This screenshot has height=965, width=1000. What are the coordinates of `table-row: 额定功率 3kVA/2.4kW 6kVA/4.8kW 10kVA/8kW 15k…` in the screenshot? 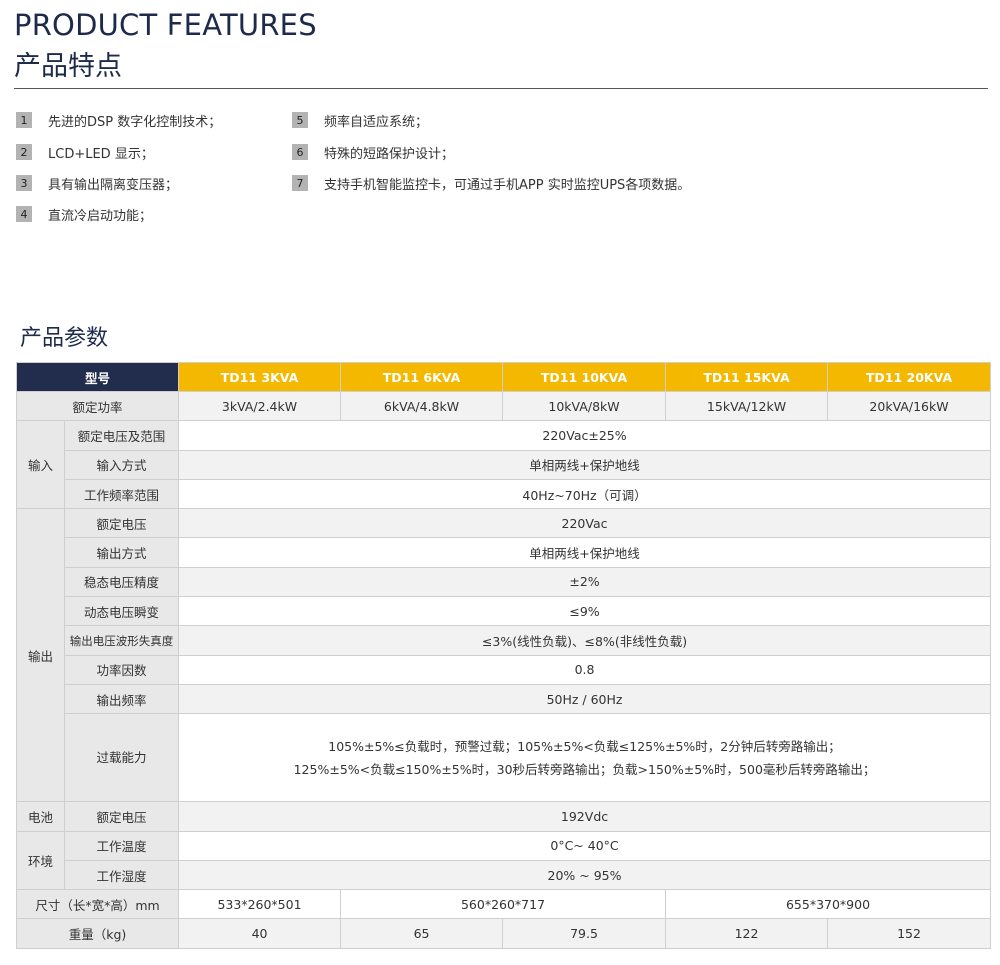 It's located at (503, 406).